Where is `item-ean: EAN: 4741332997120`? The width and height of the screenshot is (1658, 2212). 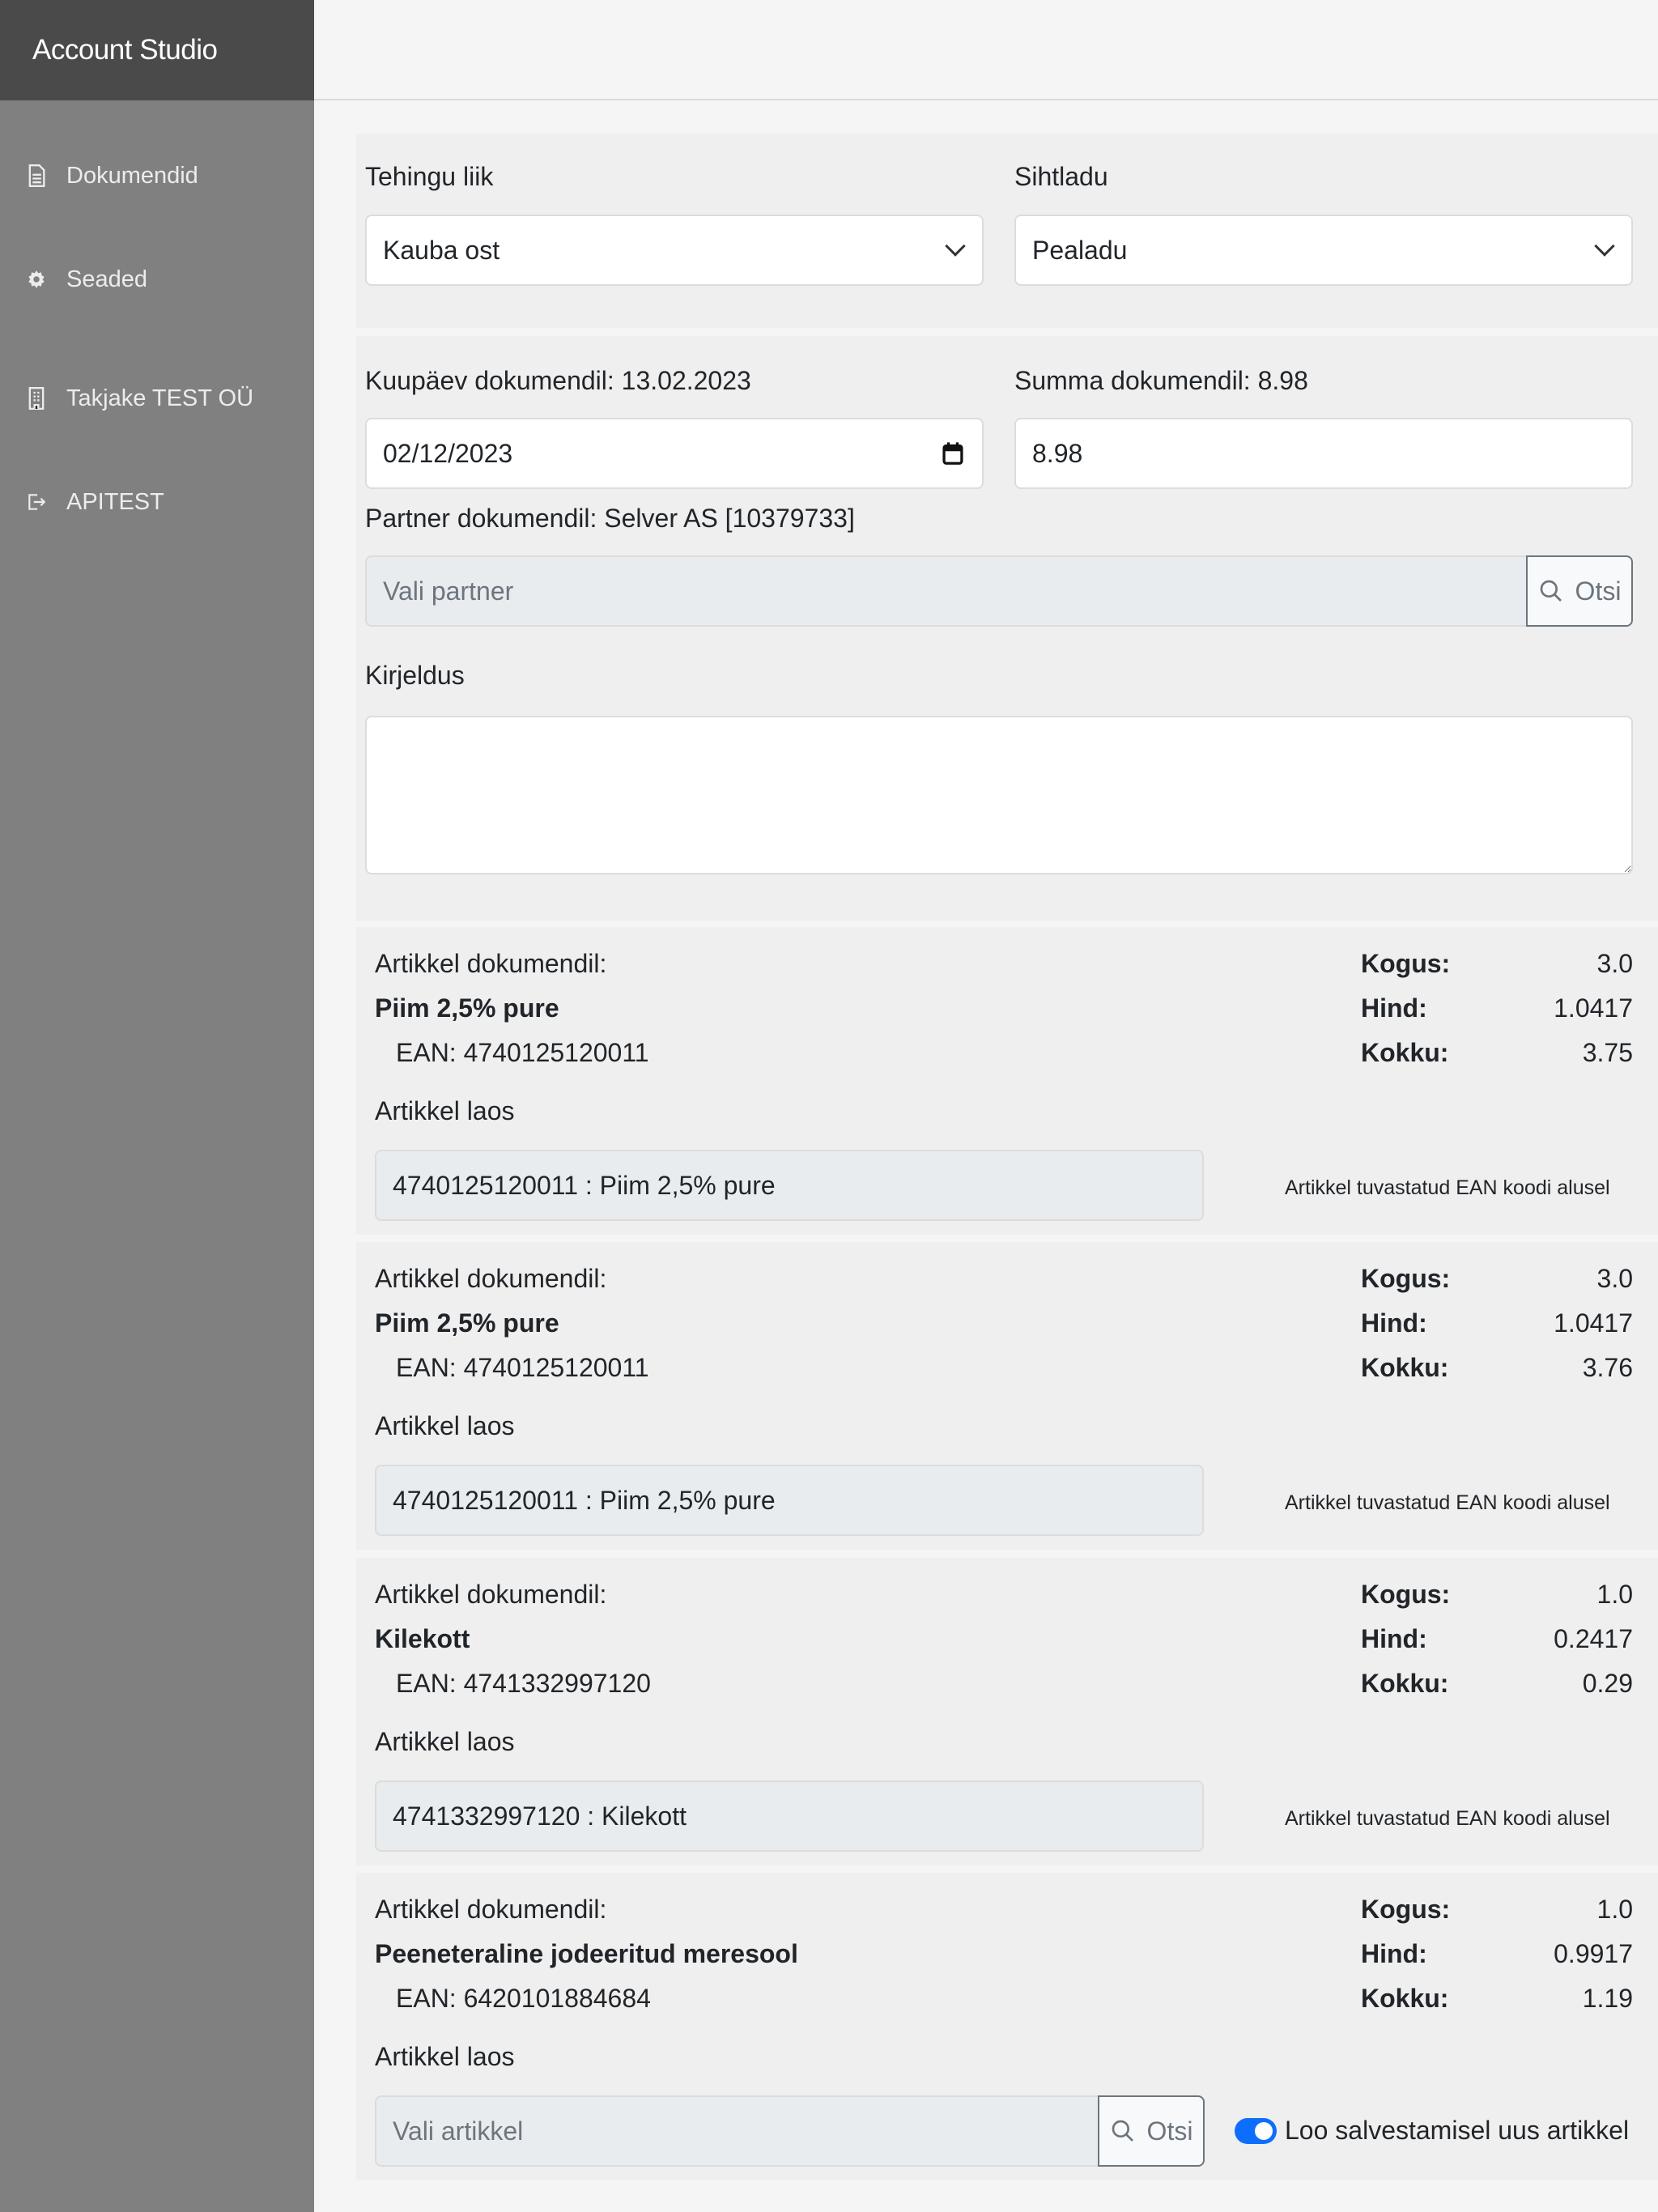 item-ean: EAN: 4741332997120 is located at coordinates (523, 1683).